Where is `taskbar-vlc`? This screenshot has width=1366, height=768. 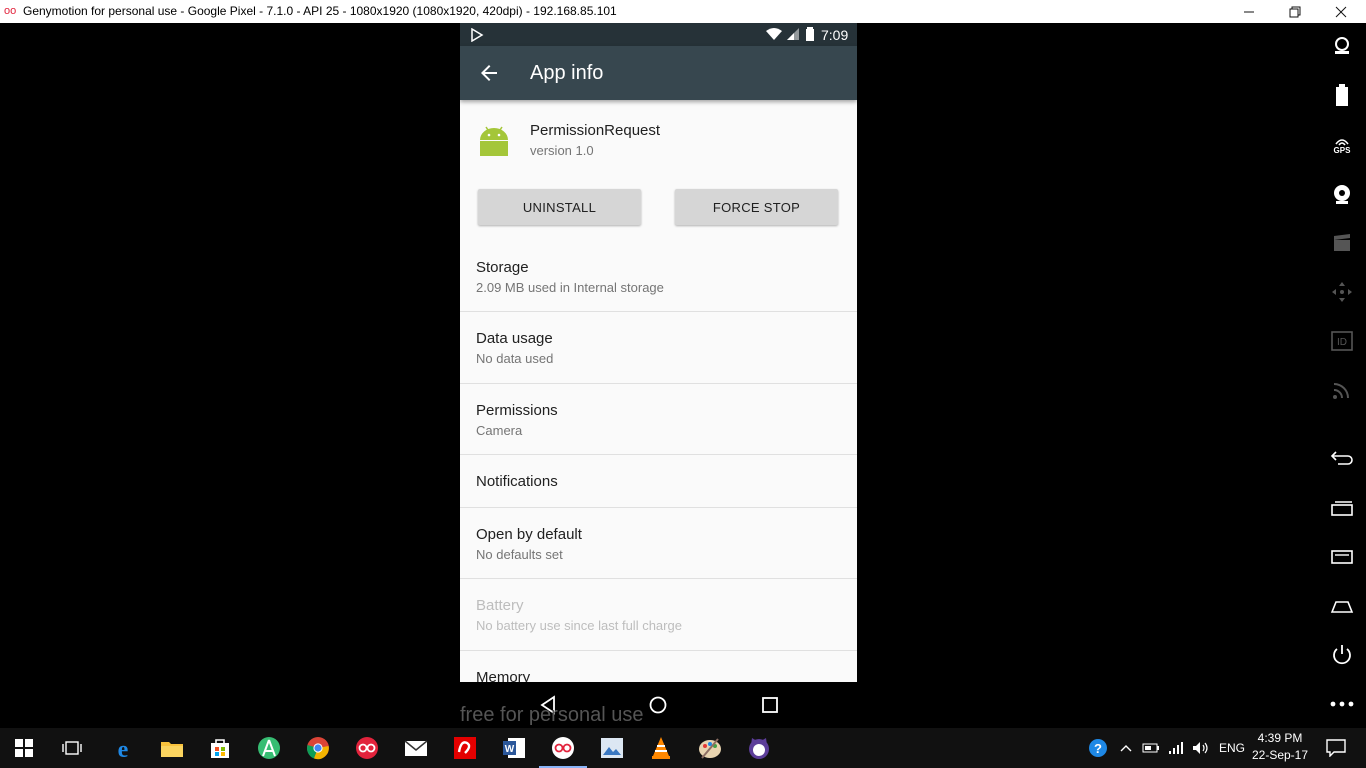
taskbar-vlc is located at coordinates (661, 748).